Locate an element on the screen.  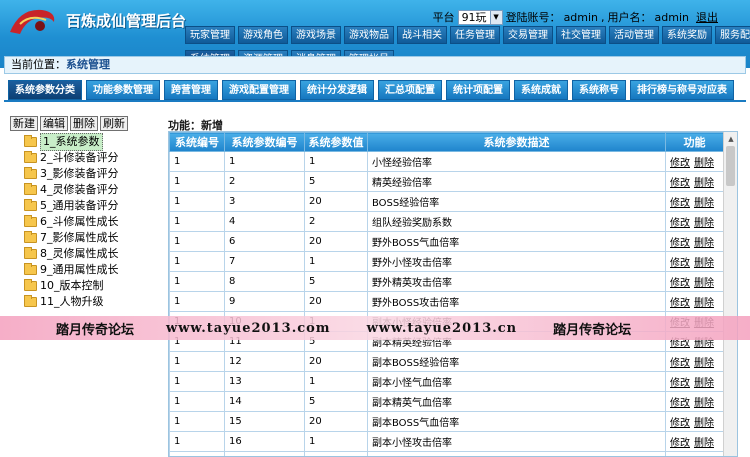
tab-game-config: 游戏配置管理 is located at coordinates (259, 90).